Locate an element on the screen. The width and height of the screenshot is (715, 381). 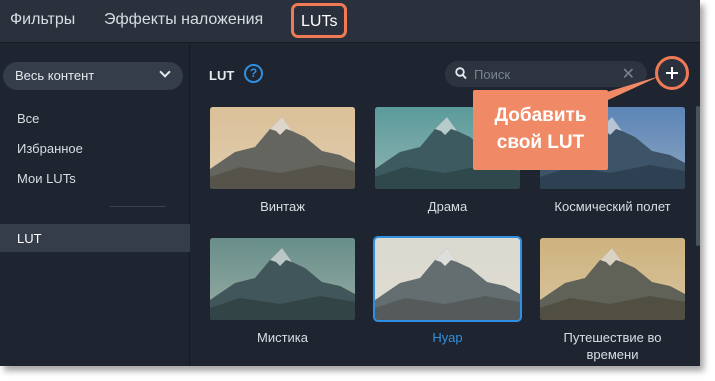
chevron-down-icon is located at coordinates (165, 72).